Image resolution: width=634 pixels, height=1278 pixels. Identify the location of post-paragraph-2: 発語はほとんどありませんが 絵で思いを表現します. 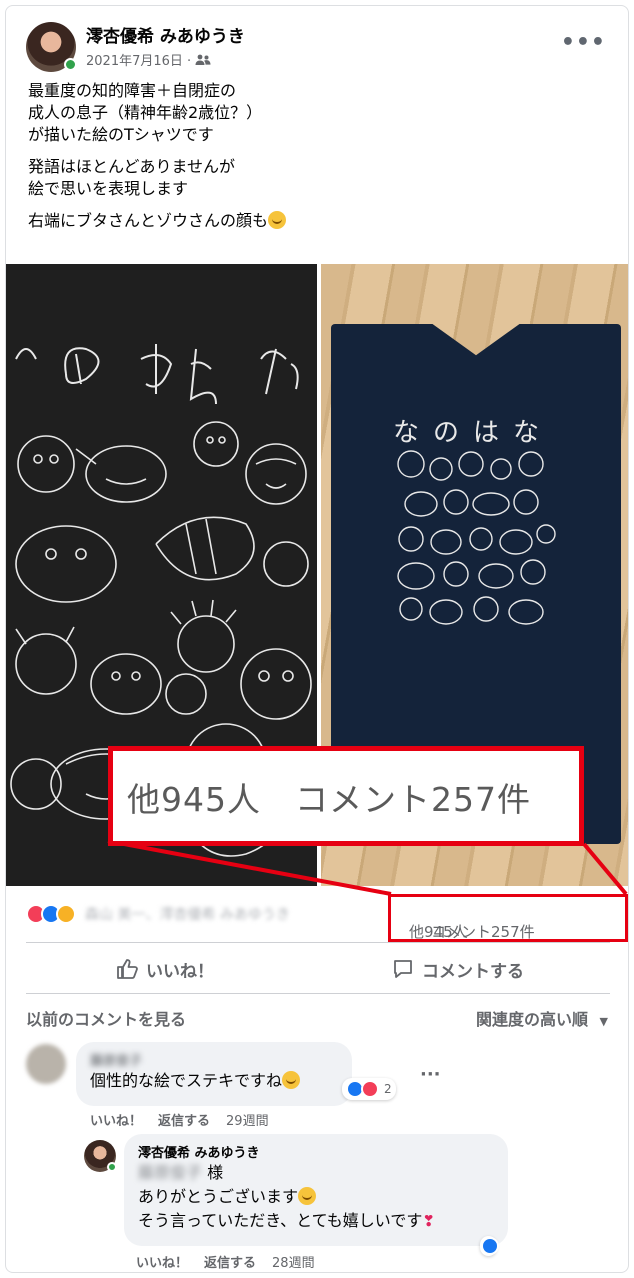
(132, 177).